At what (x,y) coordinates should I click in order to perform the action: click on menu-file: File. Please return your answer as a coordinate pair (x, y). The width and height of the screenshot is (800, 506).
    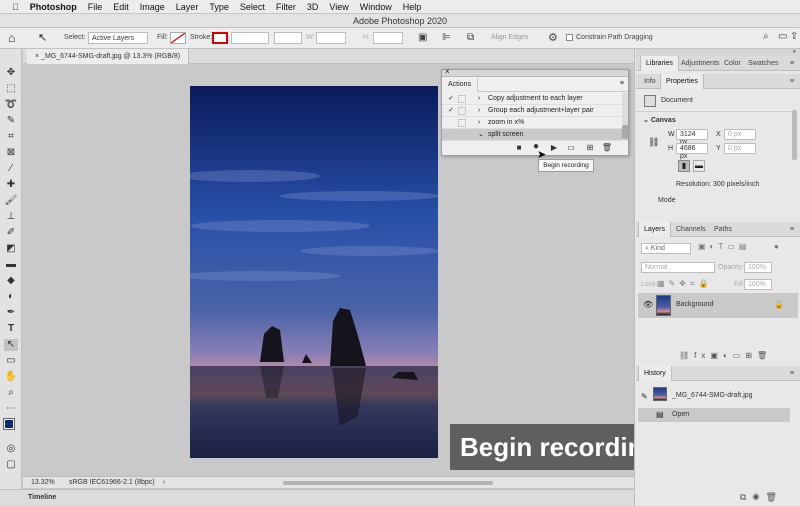
    Looking at the image, I should click on (95, 7).